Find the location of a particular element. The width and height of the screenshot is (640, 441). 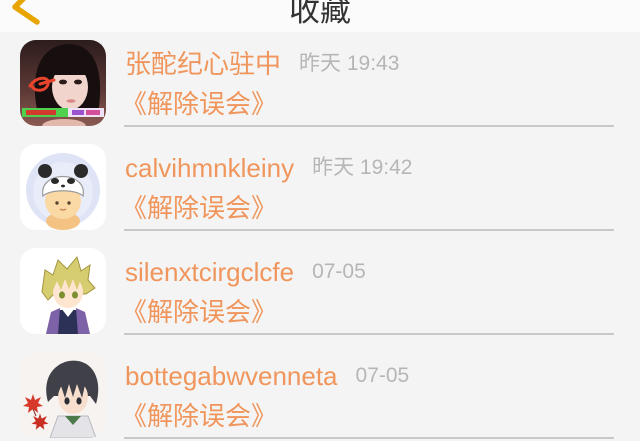

back-button is located at coordinates (28, 16).